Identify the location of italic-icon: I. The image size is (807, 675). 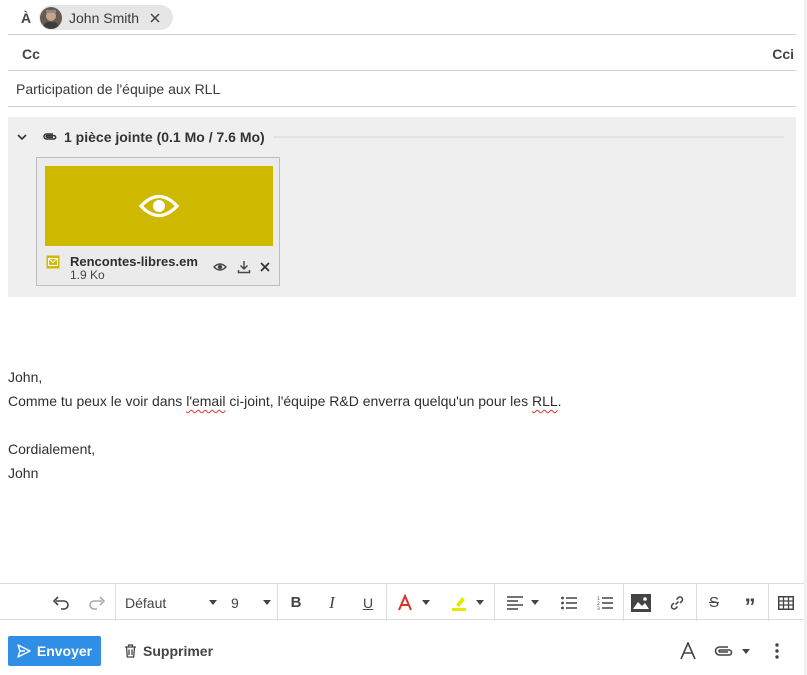
(332, 602).